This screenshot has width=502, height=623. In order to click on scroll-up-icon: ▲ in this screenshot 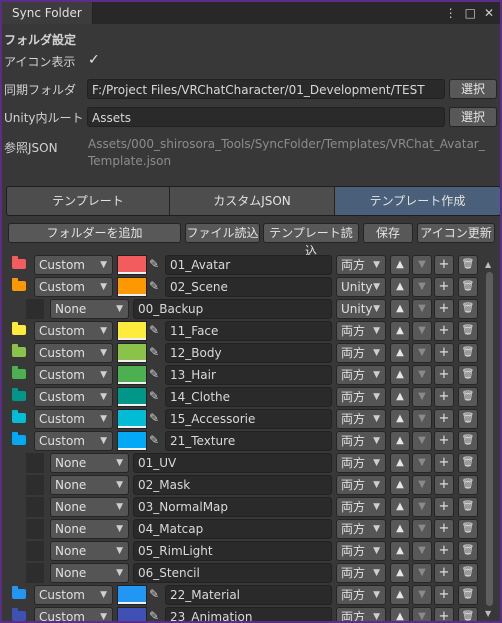, I will do `click(488, 264)`.